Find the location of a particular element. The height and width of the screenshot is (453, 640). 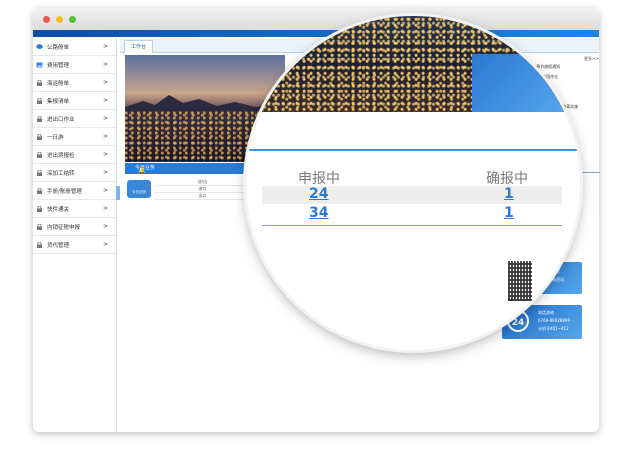

more-link-text: 更多>> is located at coordinates (591, 58).